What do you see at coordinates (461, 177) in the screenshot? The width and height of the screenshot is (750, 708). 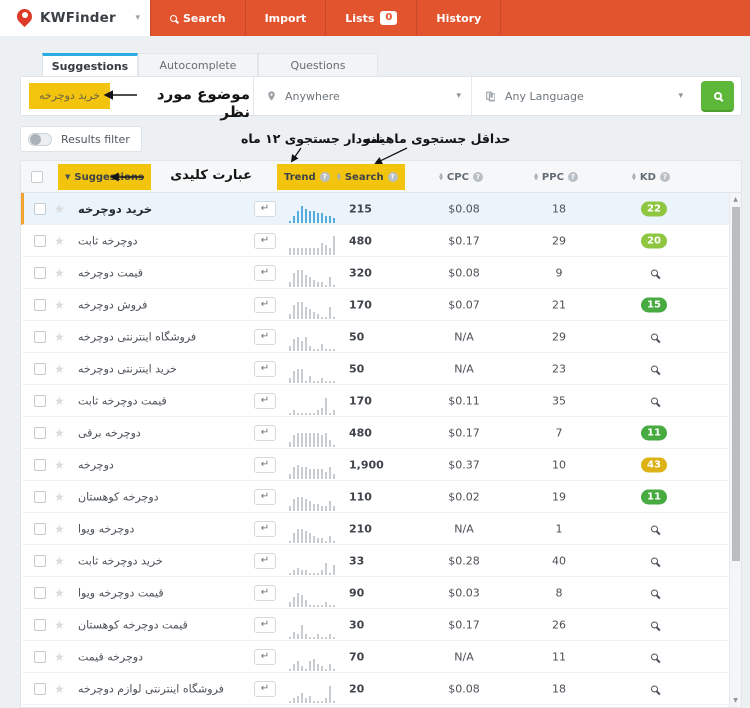 I see `header-cpc: ▲ ▼ CPC` at bounding box center [461, 177].